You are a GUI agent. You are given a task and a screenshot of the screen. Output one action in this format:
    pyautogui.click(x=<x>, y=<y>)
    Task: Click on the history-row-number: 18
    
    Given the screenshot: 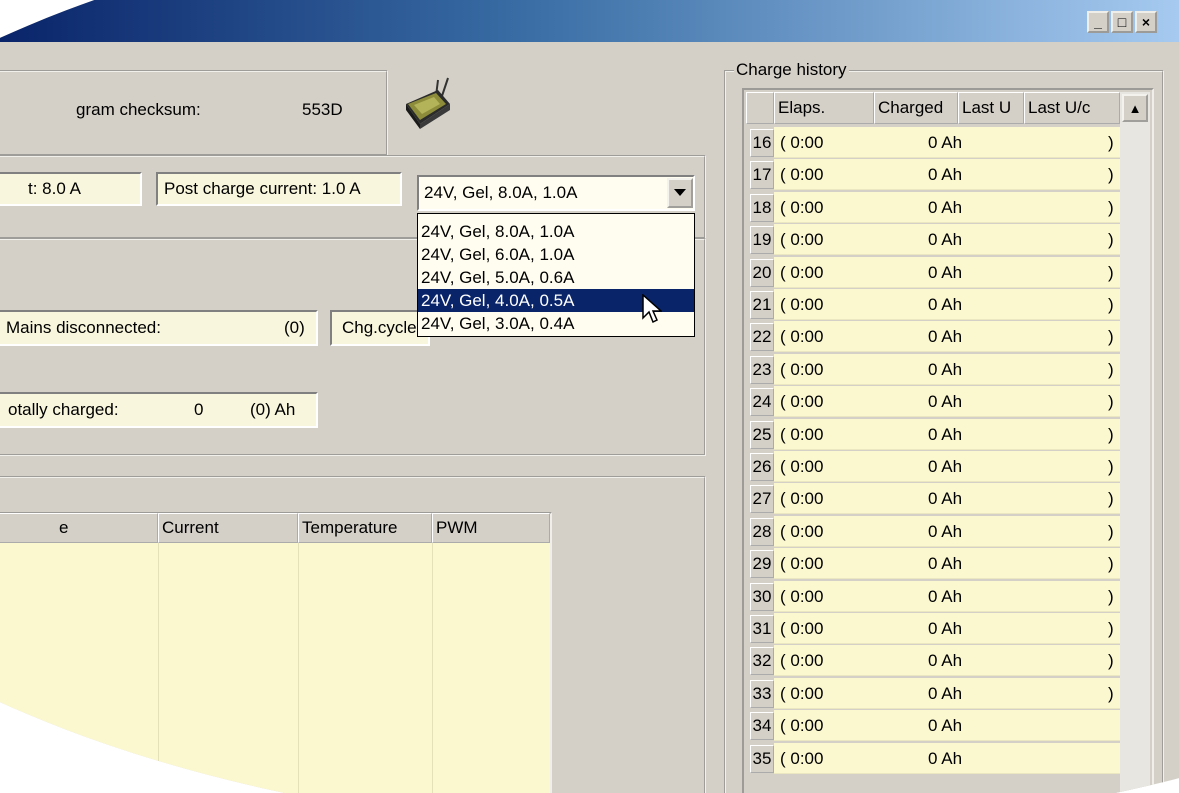 What is the action you would take?
    pyautogui.click(x=762, y=207)
    